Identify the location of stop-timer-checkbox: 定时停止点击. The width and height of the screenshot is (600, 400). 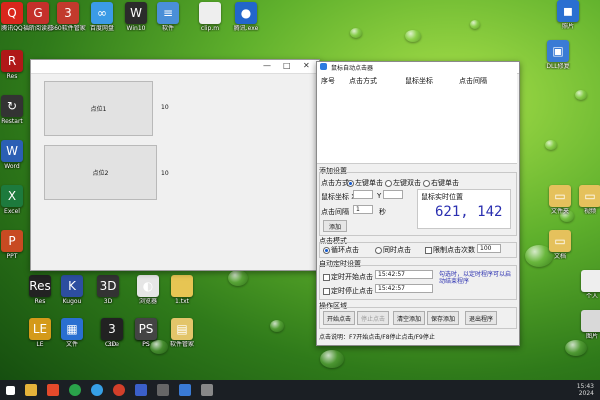
(348, 291).